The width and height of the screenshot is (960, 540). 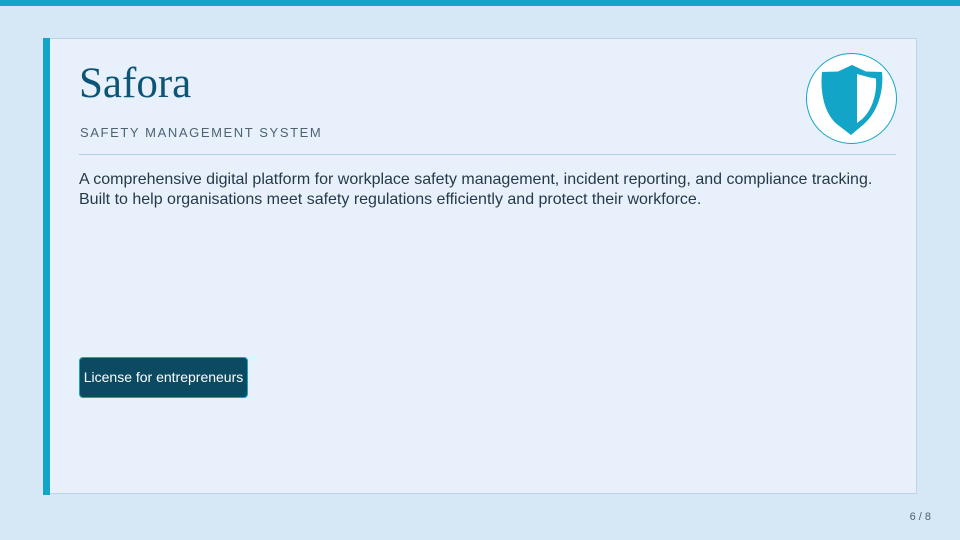 I want to click on logo-badge, so click(x=851, y=98).